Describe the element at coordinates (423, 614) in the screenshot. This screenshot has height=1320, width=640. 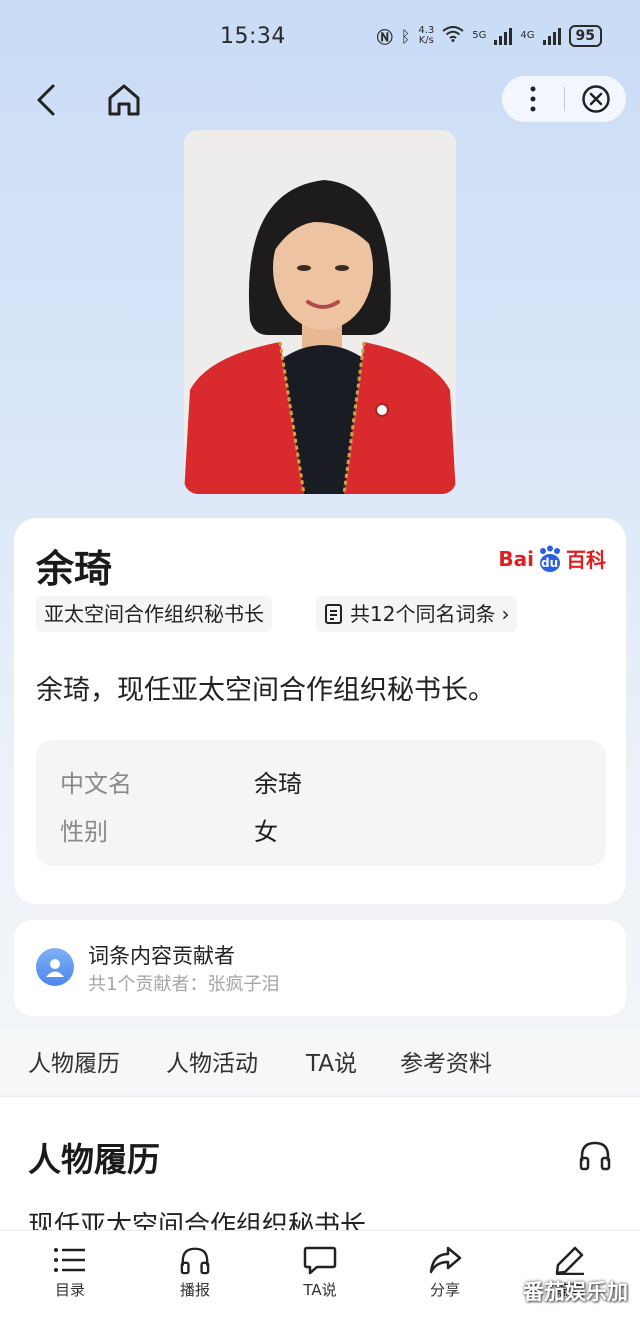
I see `same-name-label: 共12个同名词条` at that location.